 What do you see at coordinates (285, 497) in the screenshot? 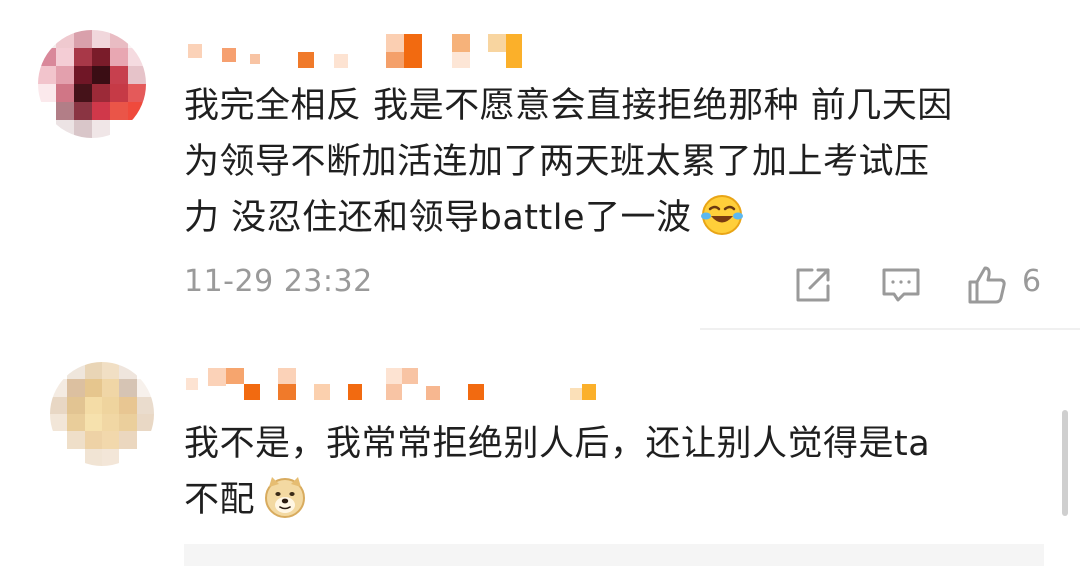
I see `doge-emoji` at bounding box center [285, 497].